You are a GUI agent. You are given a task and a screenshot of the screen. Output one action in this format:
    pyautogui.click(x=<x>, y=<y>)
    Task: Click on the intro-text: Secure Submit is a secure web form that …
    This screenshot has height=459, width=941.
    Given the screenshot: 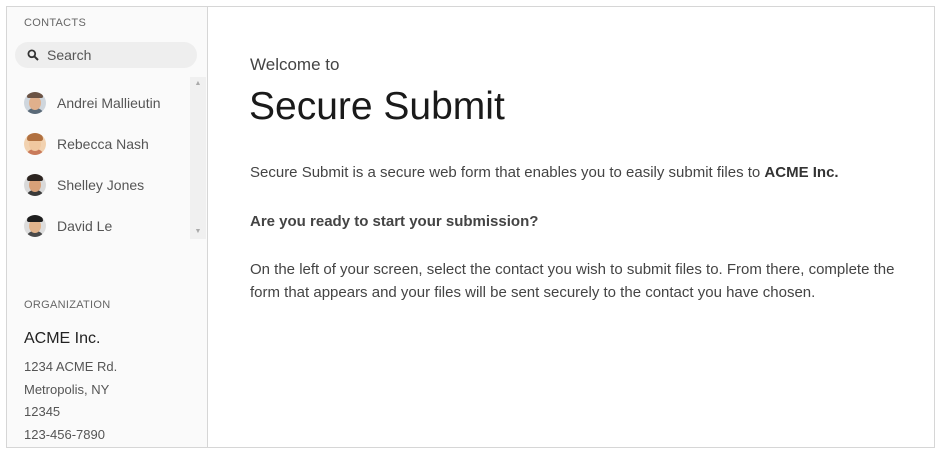 What is the action you would take?
    pyautogui.click(x=507, y=172)
    